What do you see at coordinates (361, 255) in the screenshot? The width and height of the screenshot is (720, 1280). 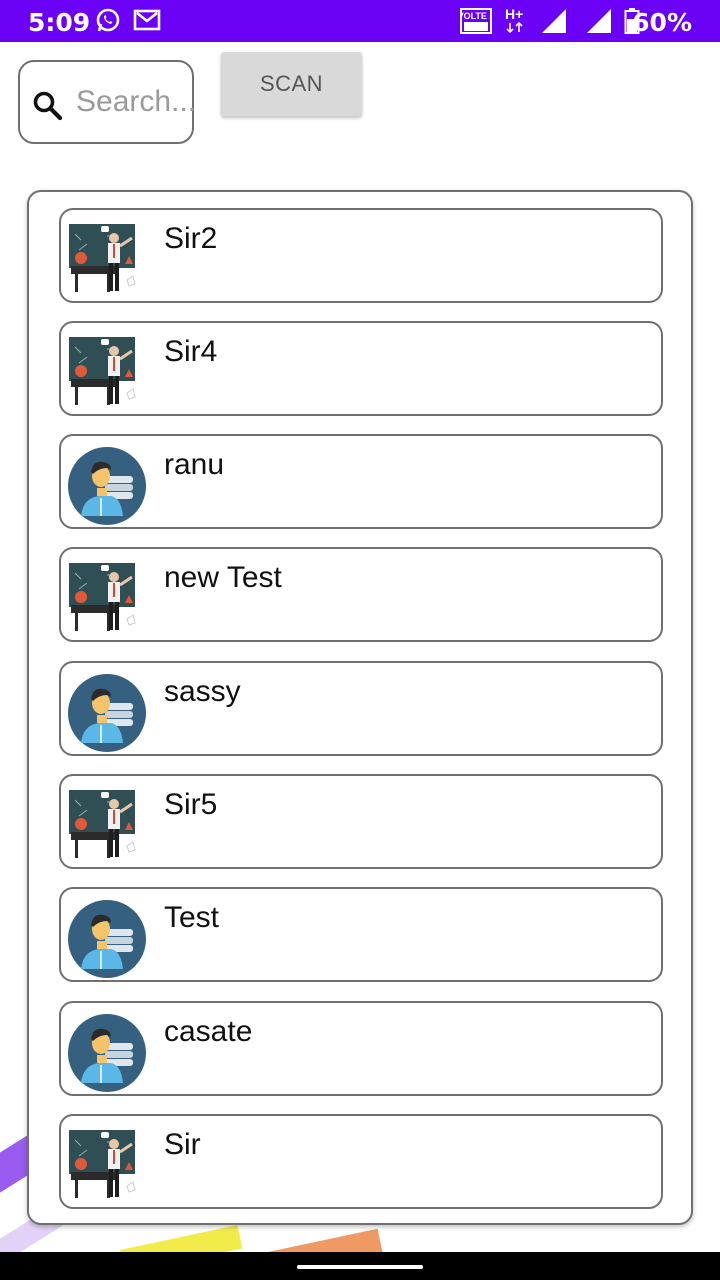 I see `list-item: Sir2` at bounding box center [361, 255].